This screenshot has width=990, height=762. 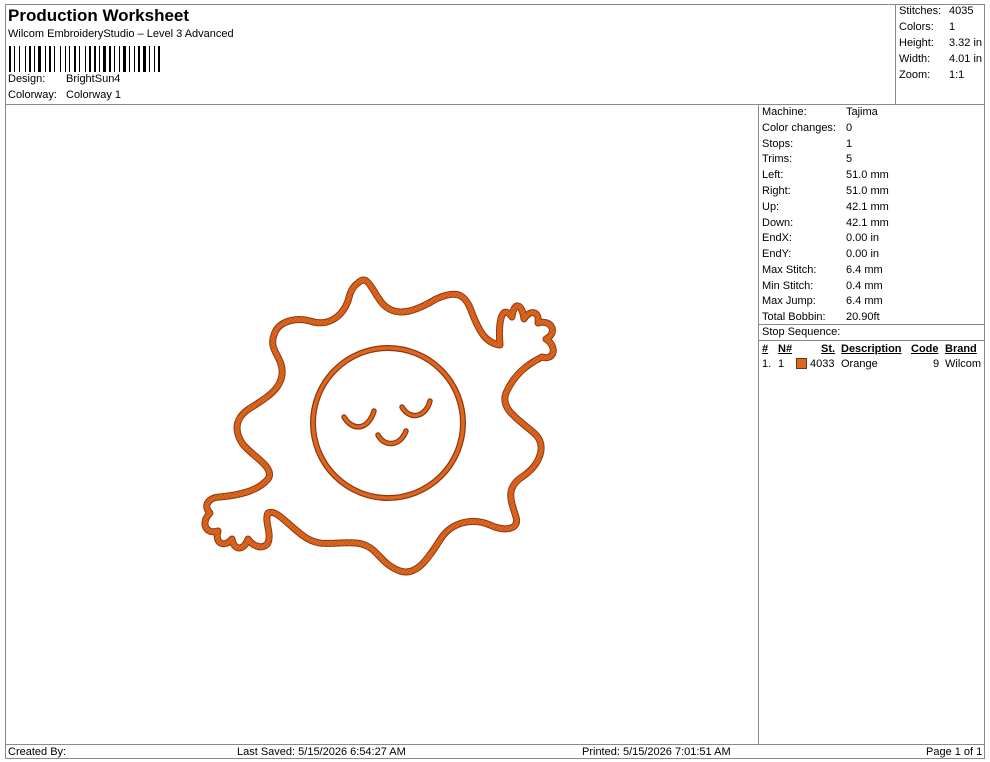 I want to click on stop-row-needle: 1, so click(x=781, y=364).